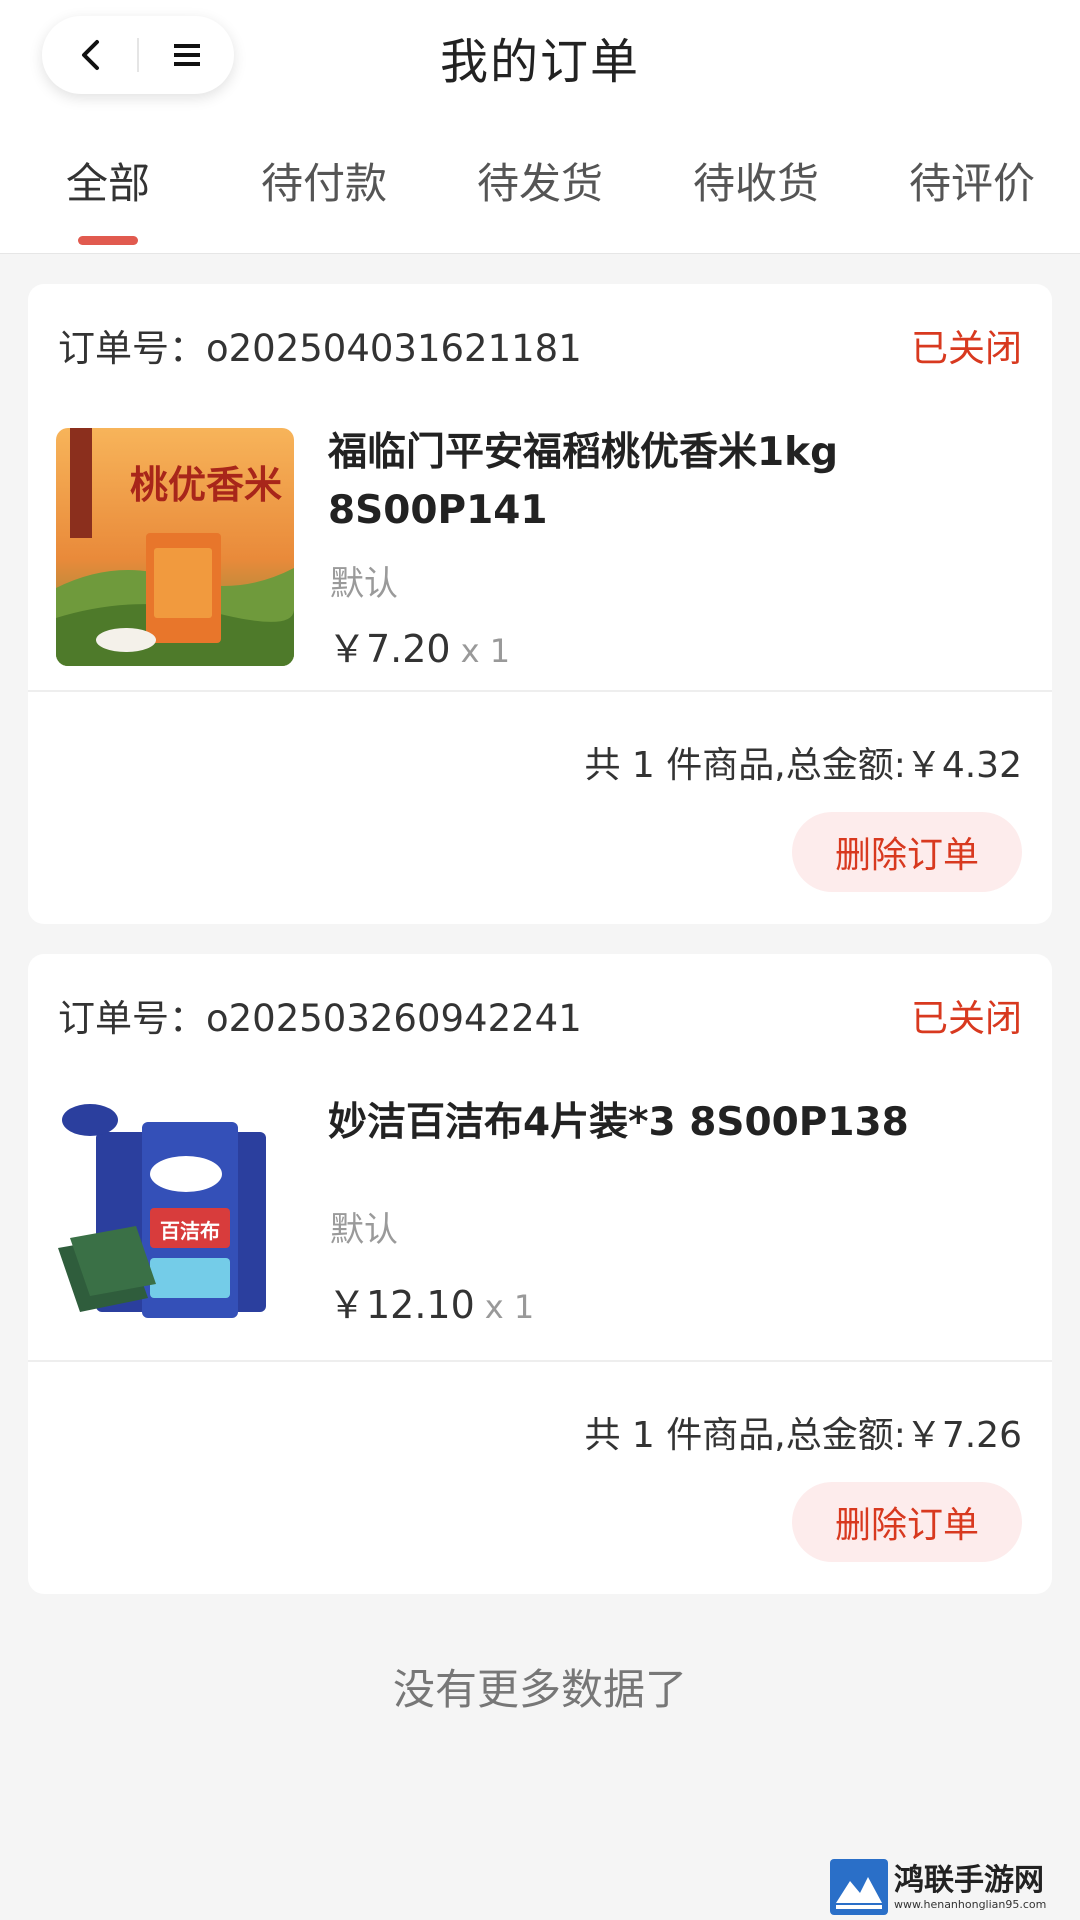  I want to click on order-header: 订单号：o202504031621181 已关闭, so click(540, 344).